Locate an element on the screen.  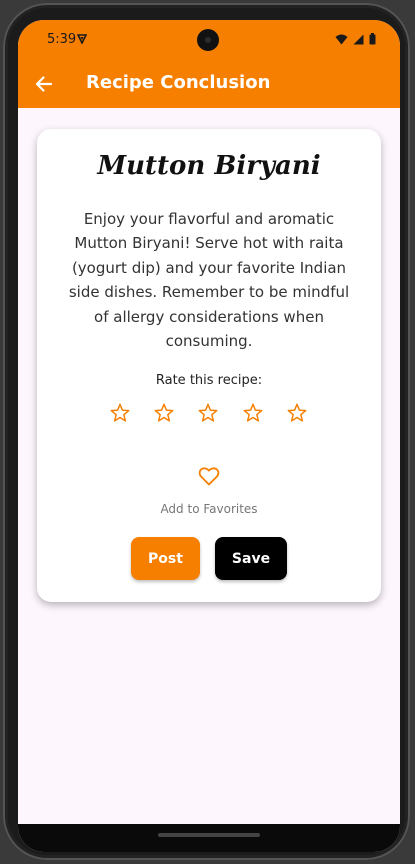
status-icons is located at coordinates (355, 39).